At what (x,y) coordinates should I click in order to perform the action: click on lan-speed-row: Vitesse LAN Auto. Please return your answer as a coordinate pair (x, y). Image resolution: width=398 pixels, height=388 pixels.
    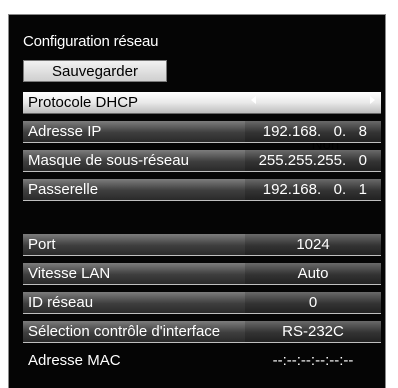
    Looking at the image, I should click on (202, 274).